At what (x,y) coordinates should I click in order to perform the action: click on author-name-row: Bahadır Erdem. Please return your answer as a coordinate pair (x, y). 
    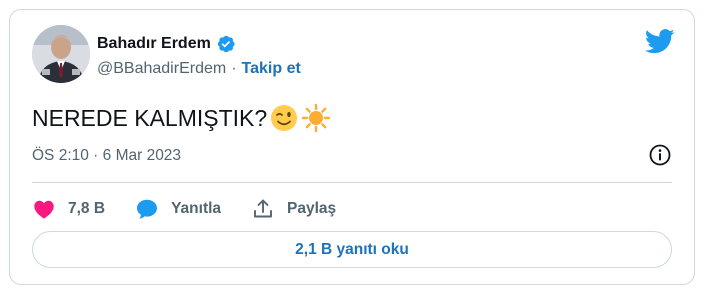
    Looking at the image, I should click on (166, 44).